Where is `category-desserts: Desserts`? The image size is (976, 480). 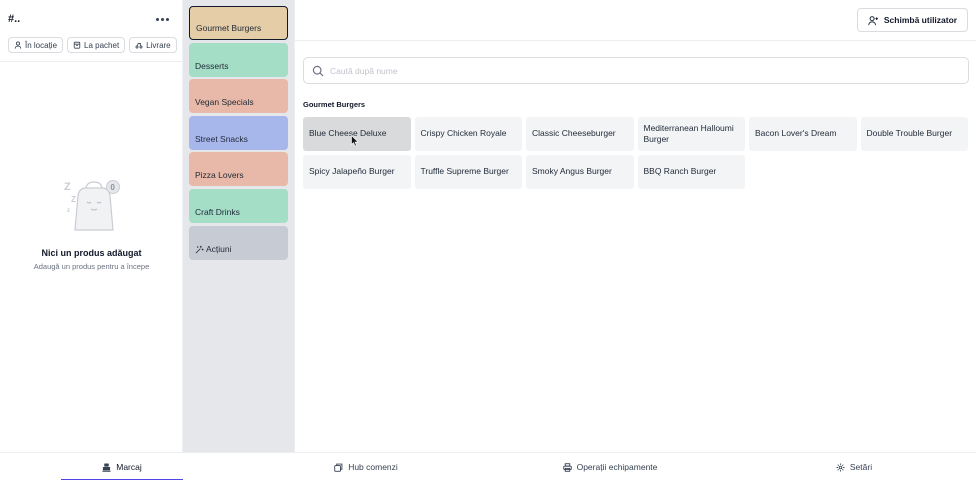 category-desserts: Desserts is located at coordinates (238, 59).